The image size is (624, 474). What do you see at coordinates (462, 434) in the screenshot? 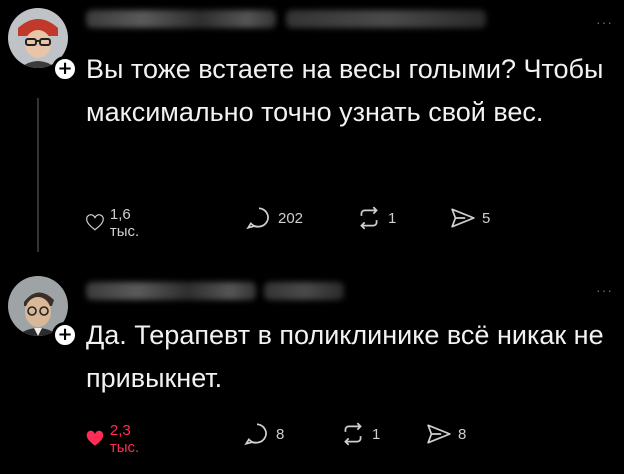
I see `share-count: 8` at bounding box center [462, 434].